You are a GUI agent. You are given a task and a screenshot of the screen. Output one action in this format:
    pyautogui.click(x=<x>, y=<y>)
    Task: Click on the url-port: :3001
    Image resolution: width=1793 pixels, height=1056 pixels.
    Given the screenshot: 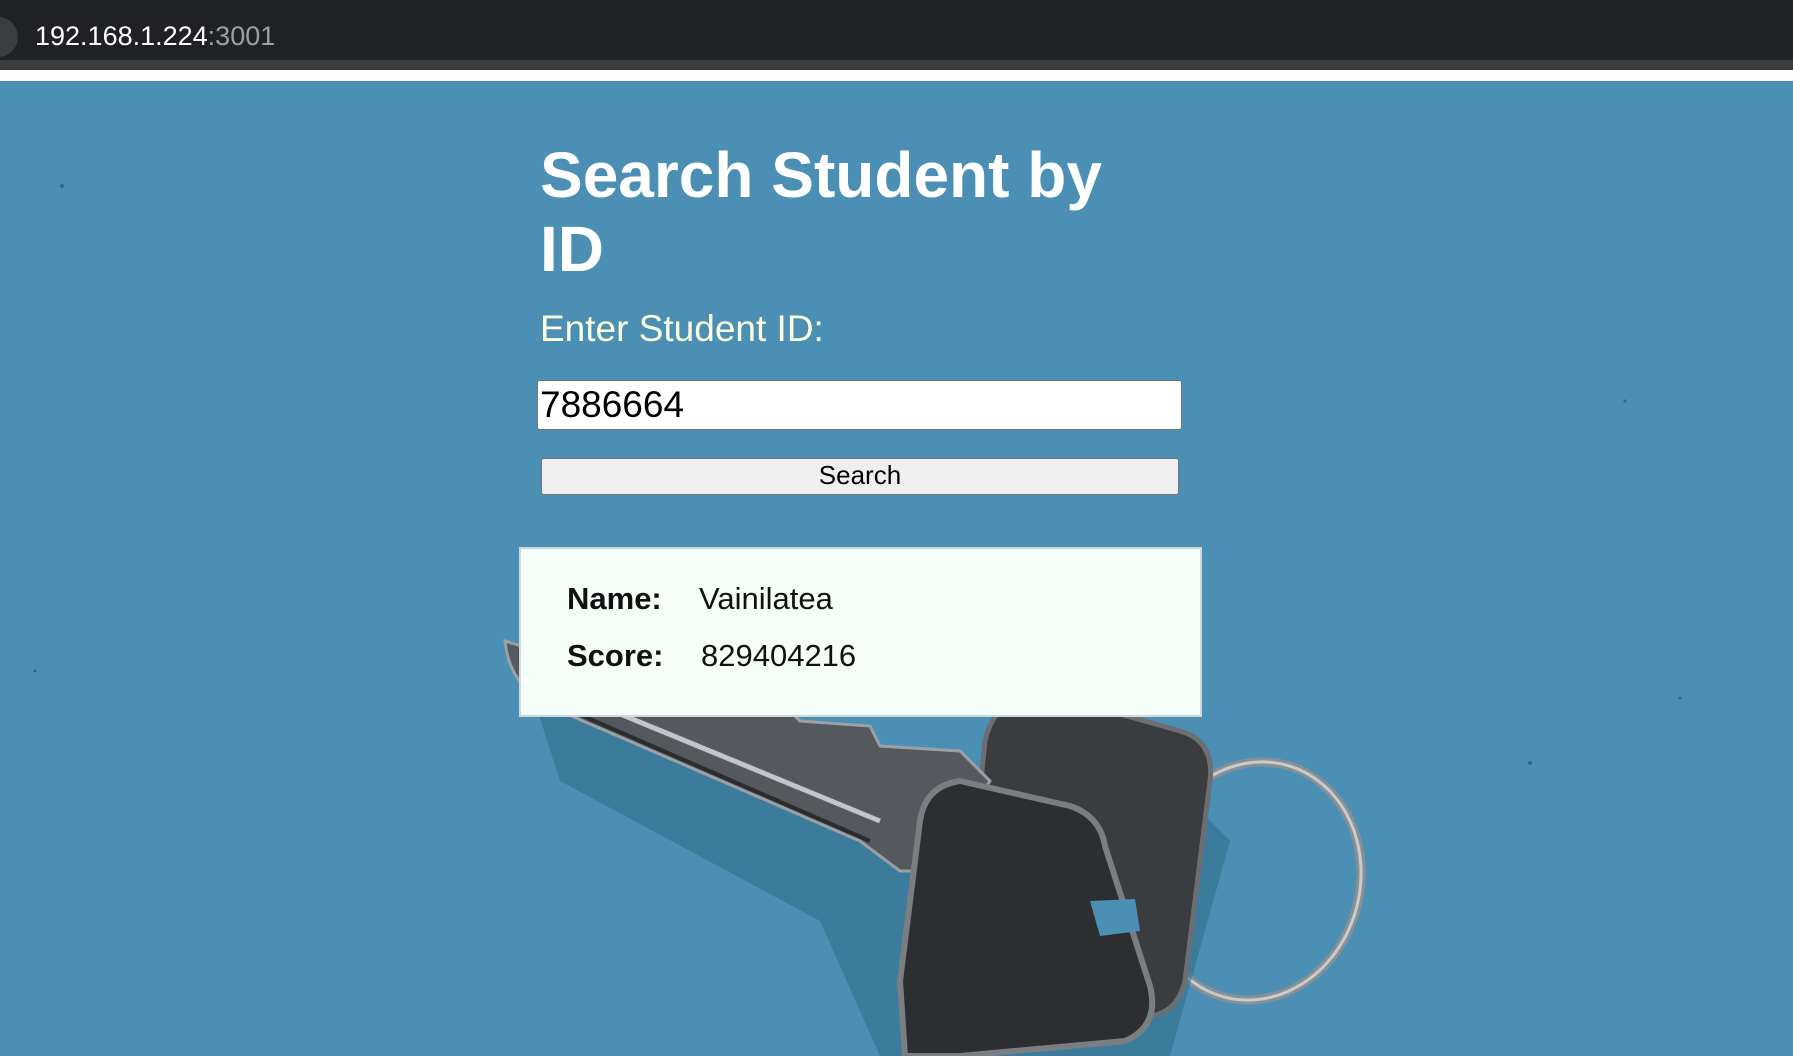 What is the action you would take?
    pyautogui.click(x=241, y=36)
    